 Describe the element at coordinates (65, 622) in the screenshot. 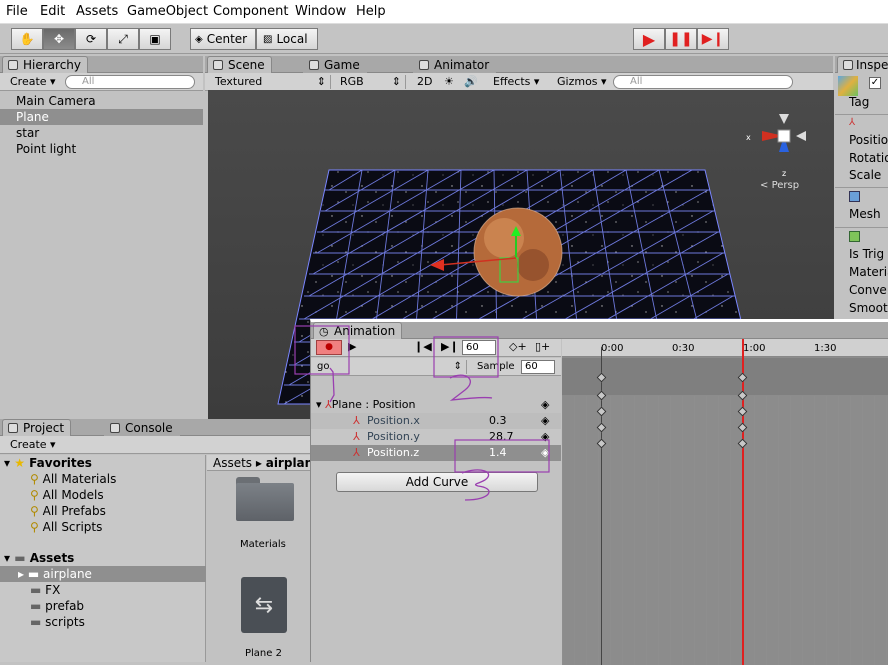

I see `folder-label: scripts` at that location.